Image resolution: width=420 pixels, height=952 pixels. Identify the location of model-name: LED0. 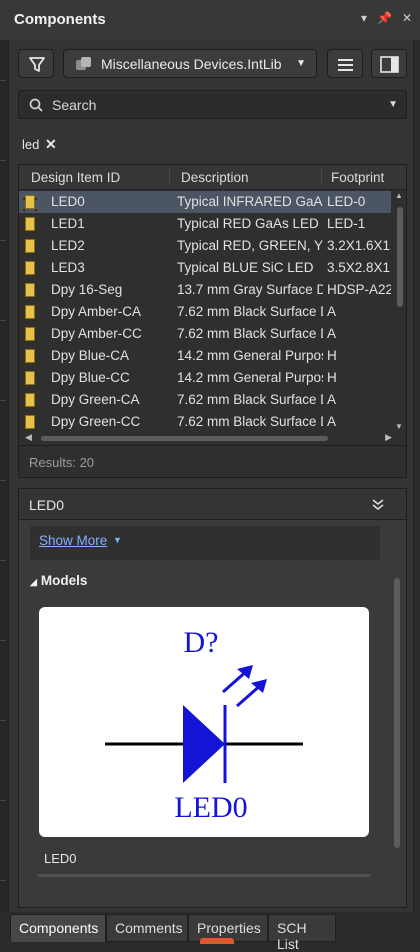
(60, 858).